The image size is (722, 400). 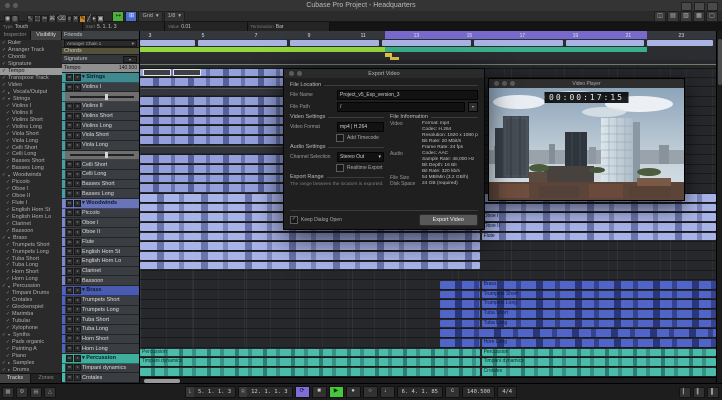 I want to click on visibility-item: ✓ Viola Short, so click(x=31, y=133).